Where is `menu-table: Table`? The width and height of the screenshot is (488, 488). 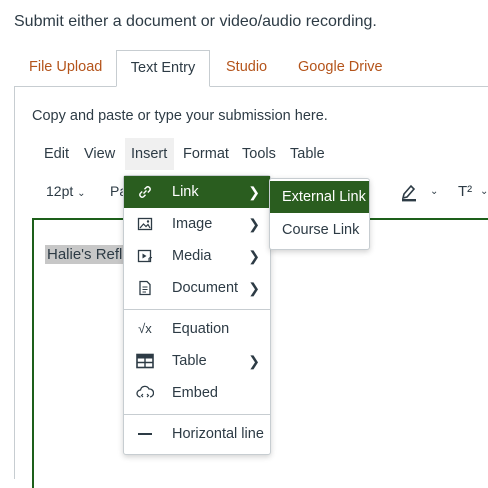
menu-table: Table is located at coordinates (307, 154).